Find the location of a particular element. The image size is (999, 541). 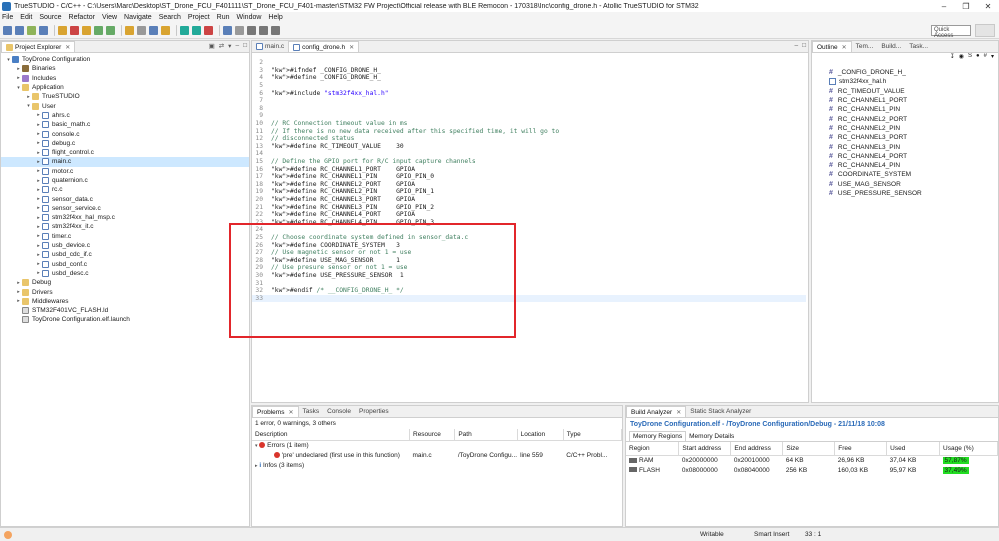

code-line: 3 "kw">#ifndef _CONFIG_DRONE_H_ is located at coordinates (529, 71).